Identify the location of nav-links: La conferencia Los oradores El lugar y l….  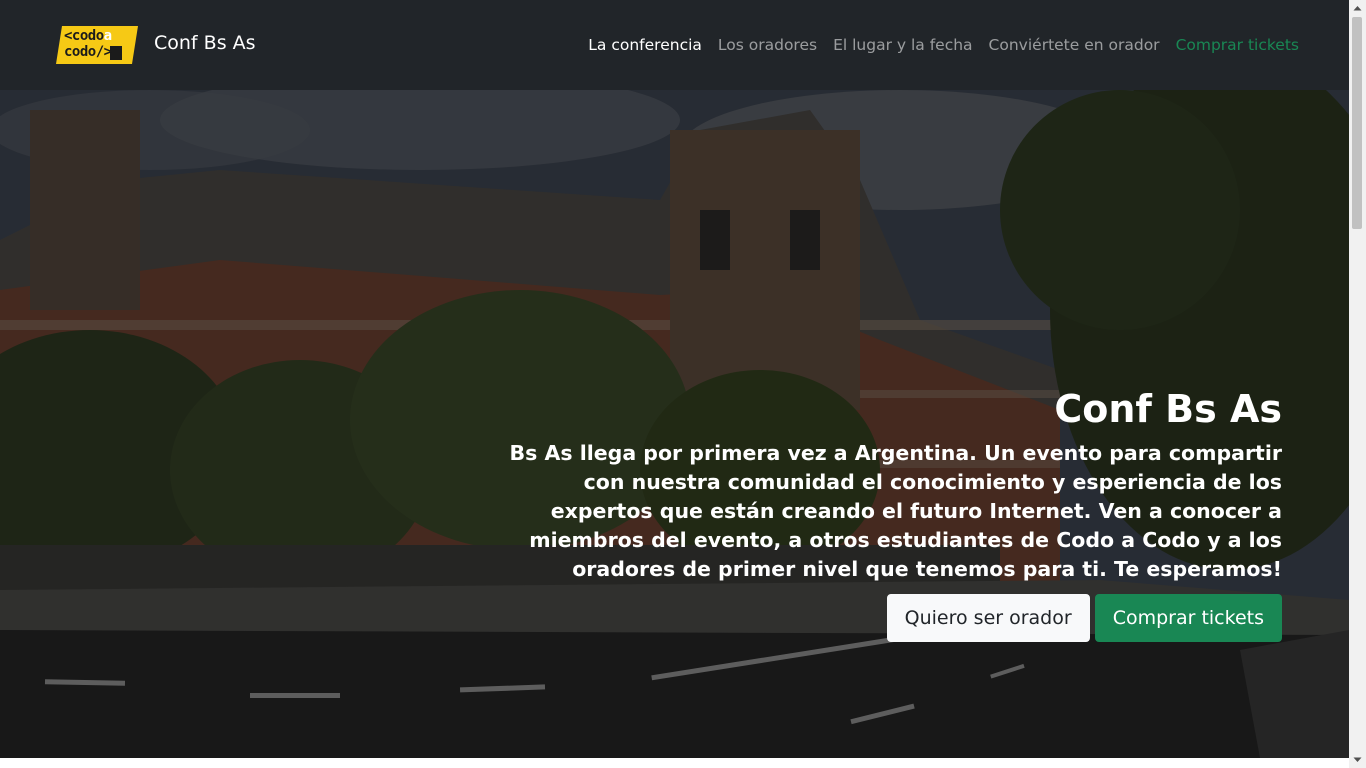
(943, 45).